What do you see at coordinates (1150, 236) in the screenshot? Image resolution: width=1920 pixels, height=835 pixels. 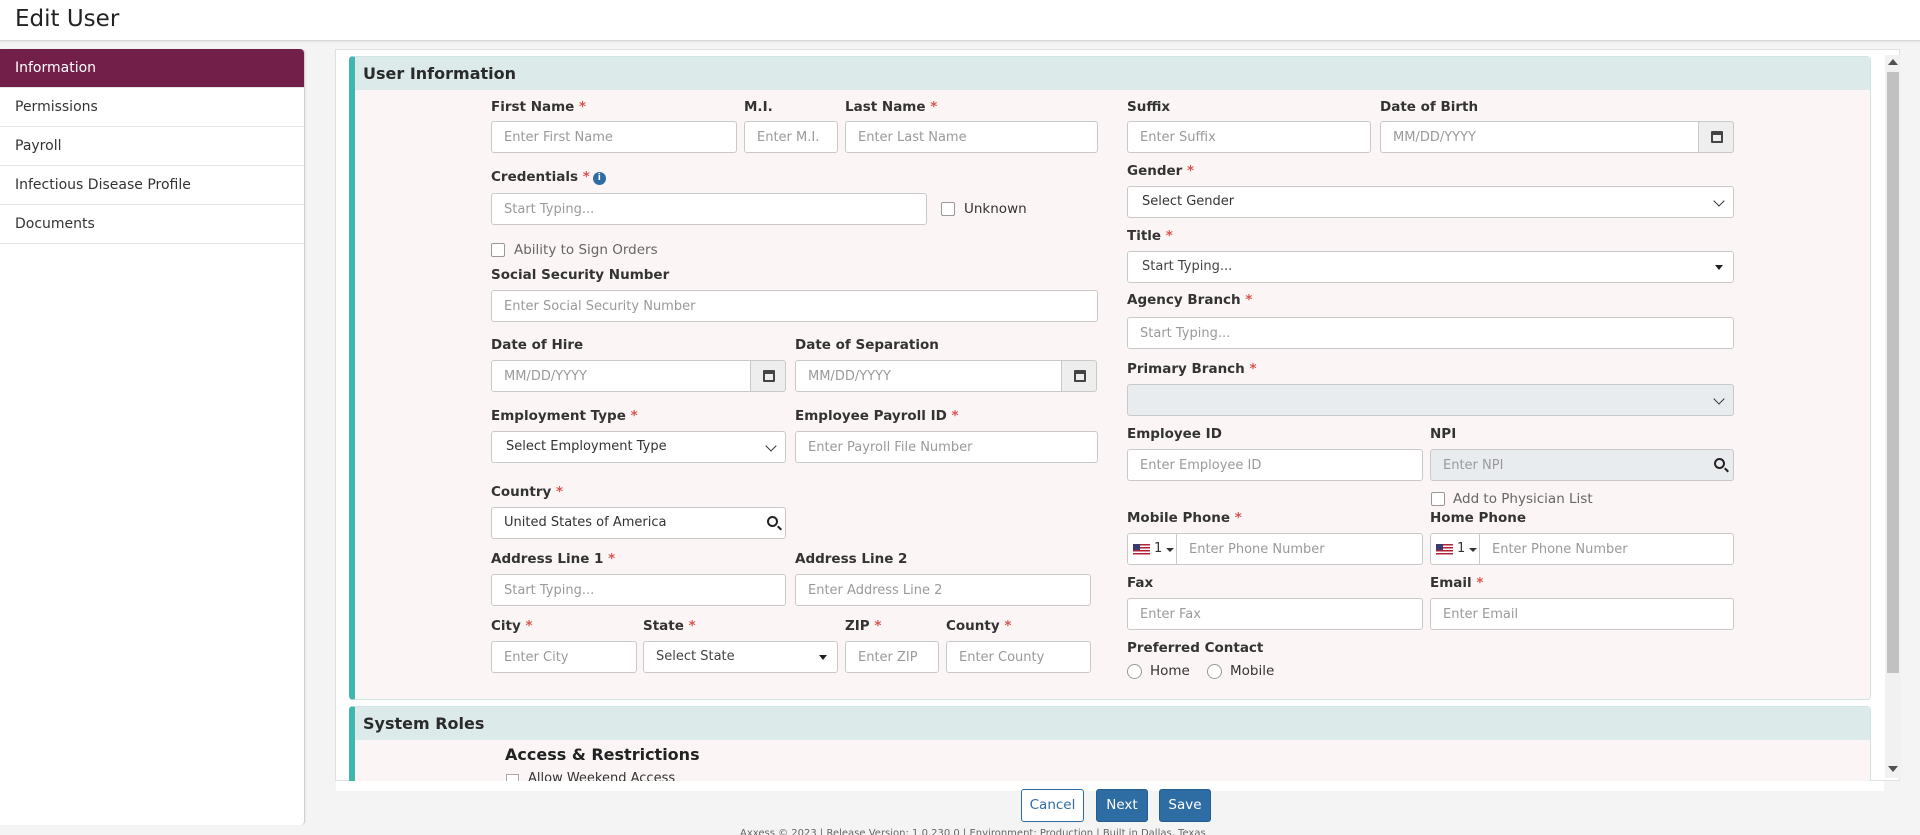 I see `title-label: Title *` at bounding box center [1150, 236].